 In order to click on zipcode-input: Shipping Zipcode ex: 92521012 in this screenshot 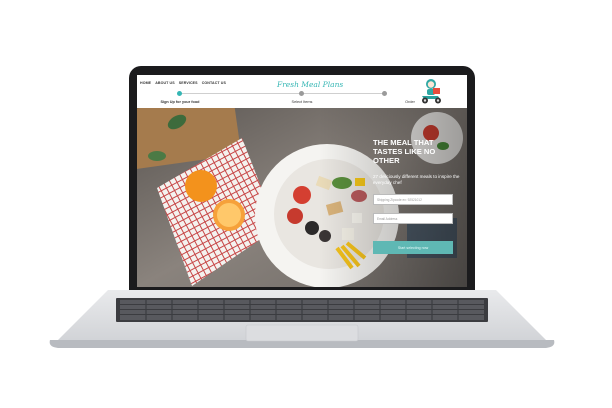, I will do `click(413, 199)`.